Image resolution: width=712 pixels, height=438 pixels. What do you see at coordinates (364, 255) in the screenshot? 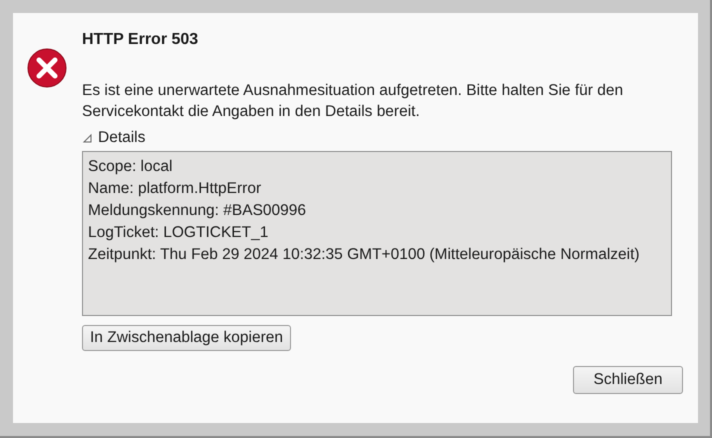
I see `detail-line: Zeitpunkt: Thu Feb 29 2024 10:32:35 GMT+0100 (Mitteleuropäische Normalzeit)` at bounding box center [364, 255].